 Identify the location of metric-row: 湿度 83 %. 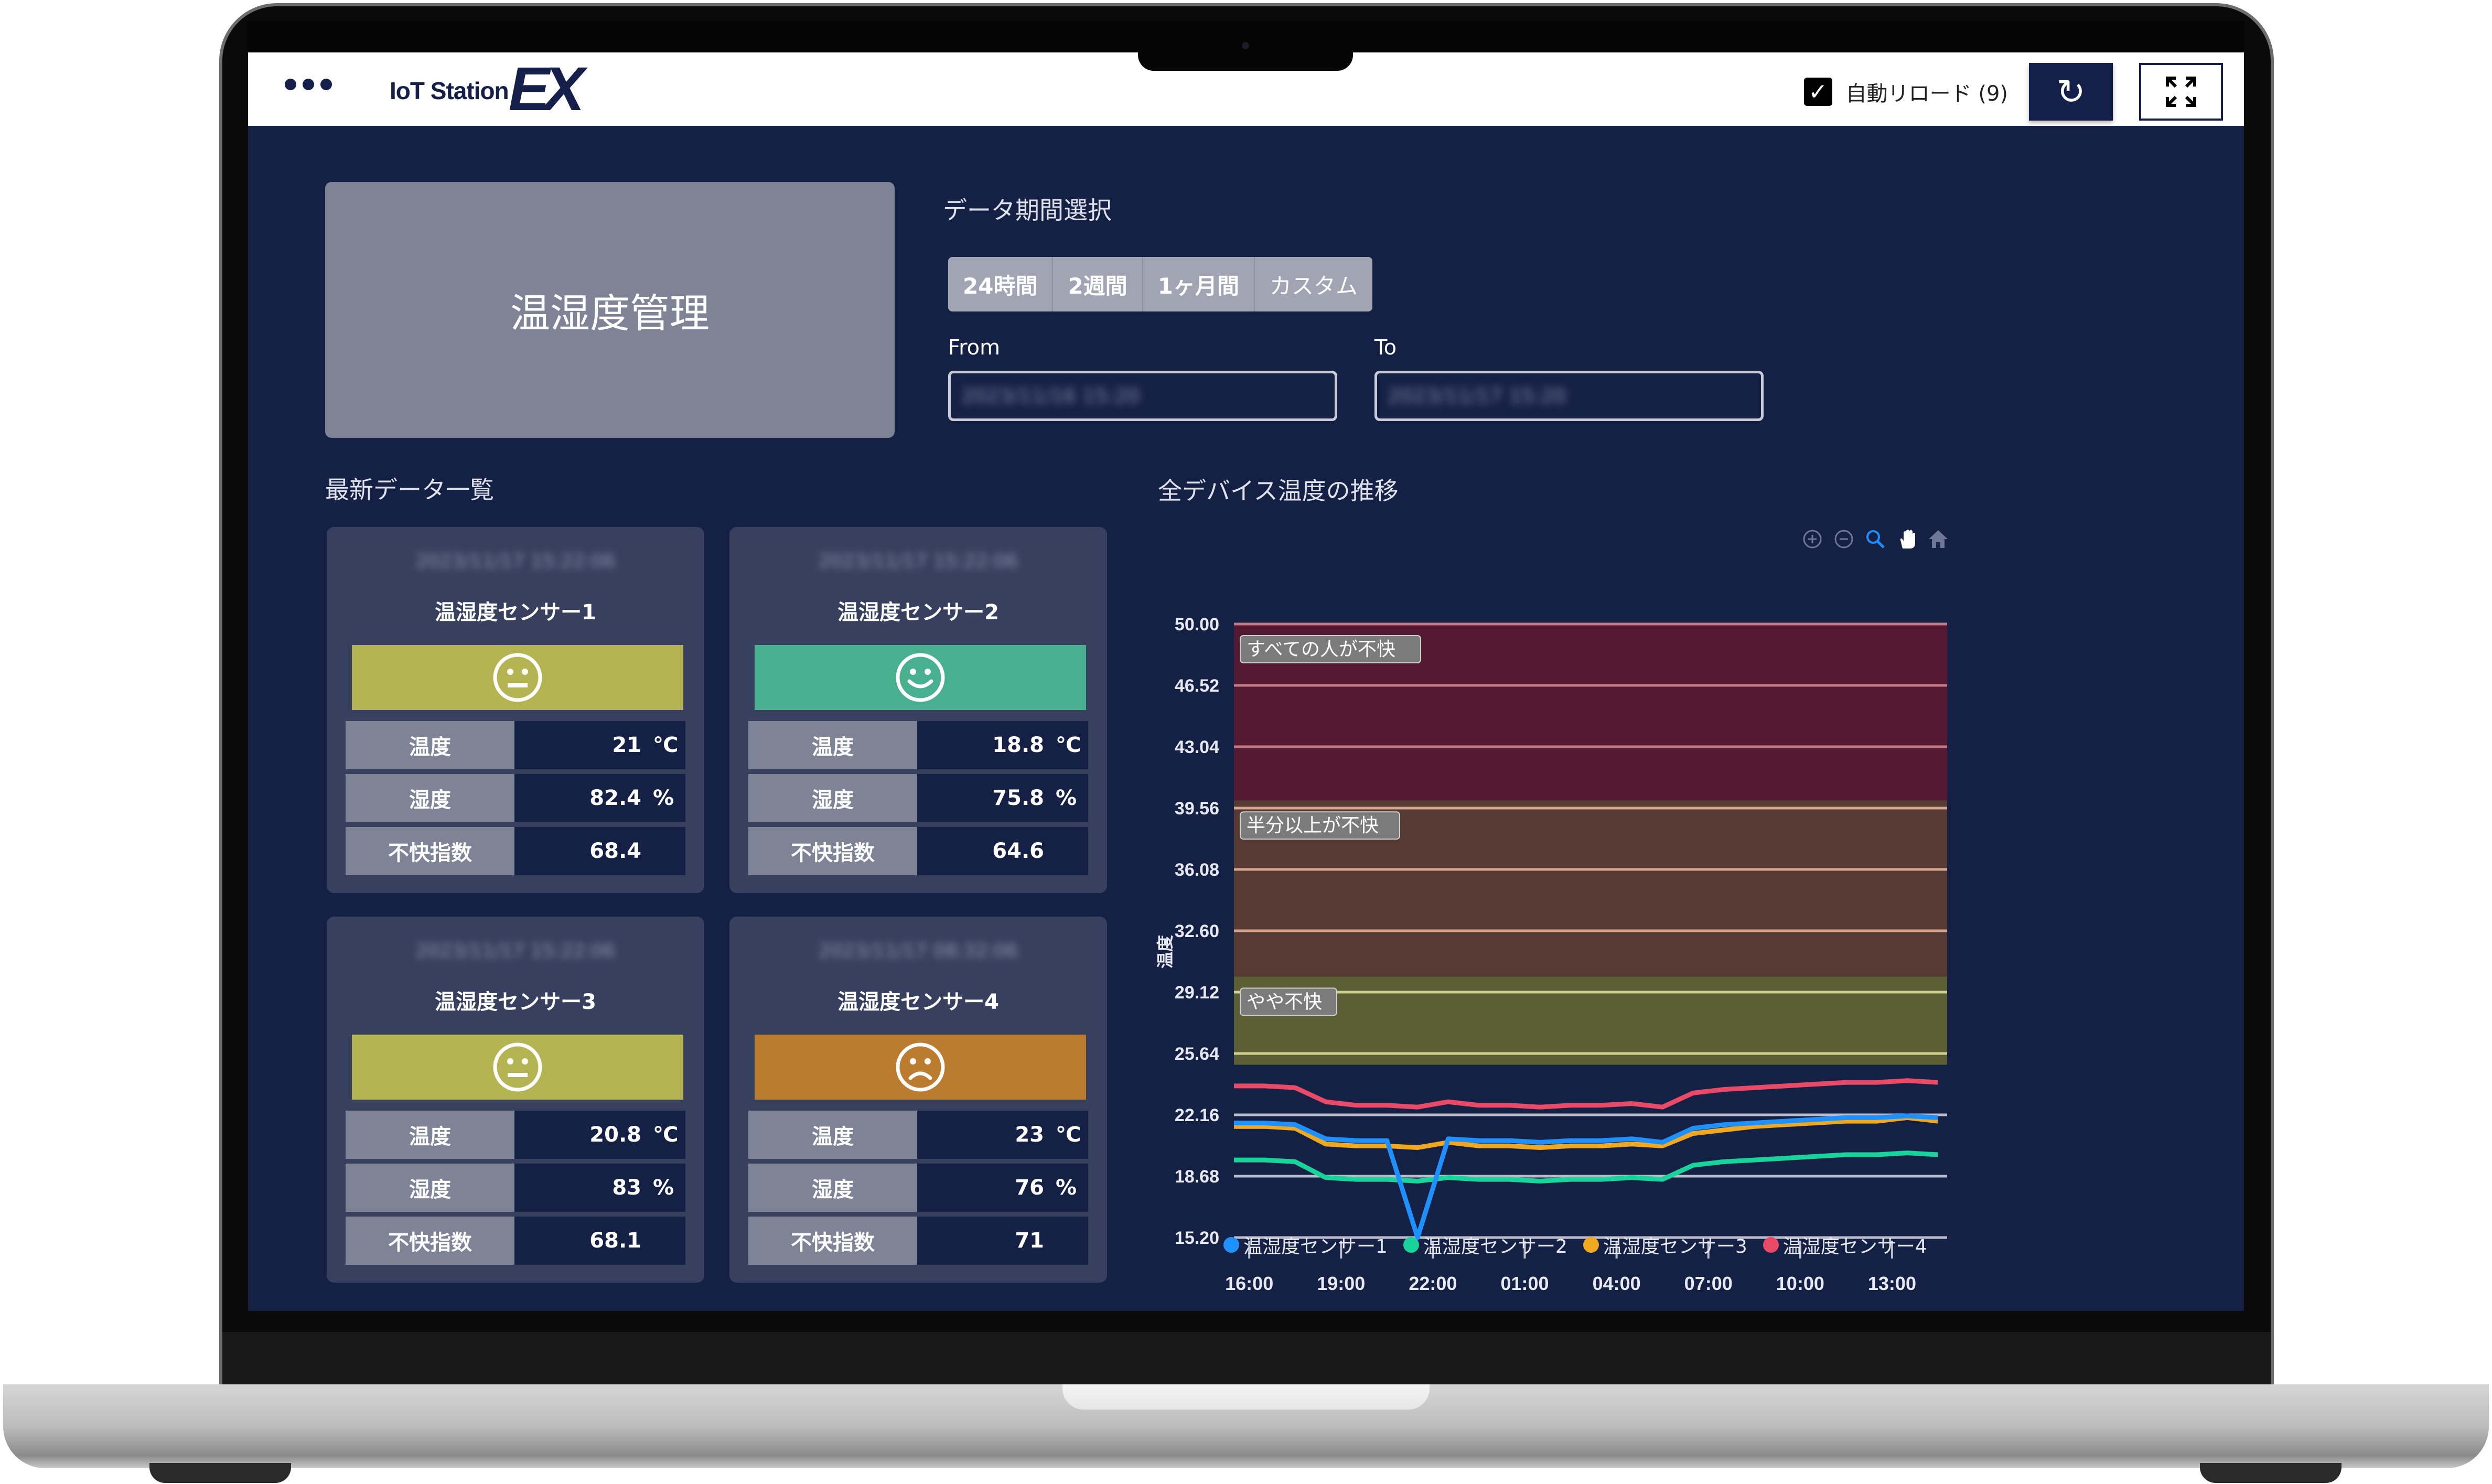
(515, 1188).